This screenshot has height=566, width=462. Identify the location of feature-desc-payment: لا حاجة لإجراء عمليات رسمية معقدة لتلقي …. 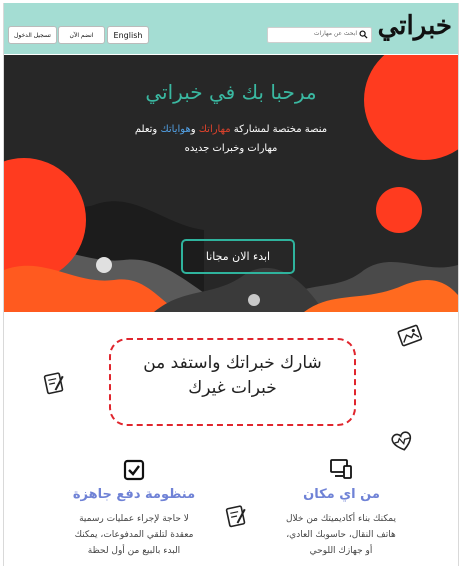
(134, 535).